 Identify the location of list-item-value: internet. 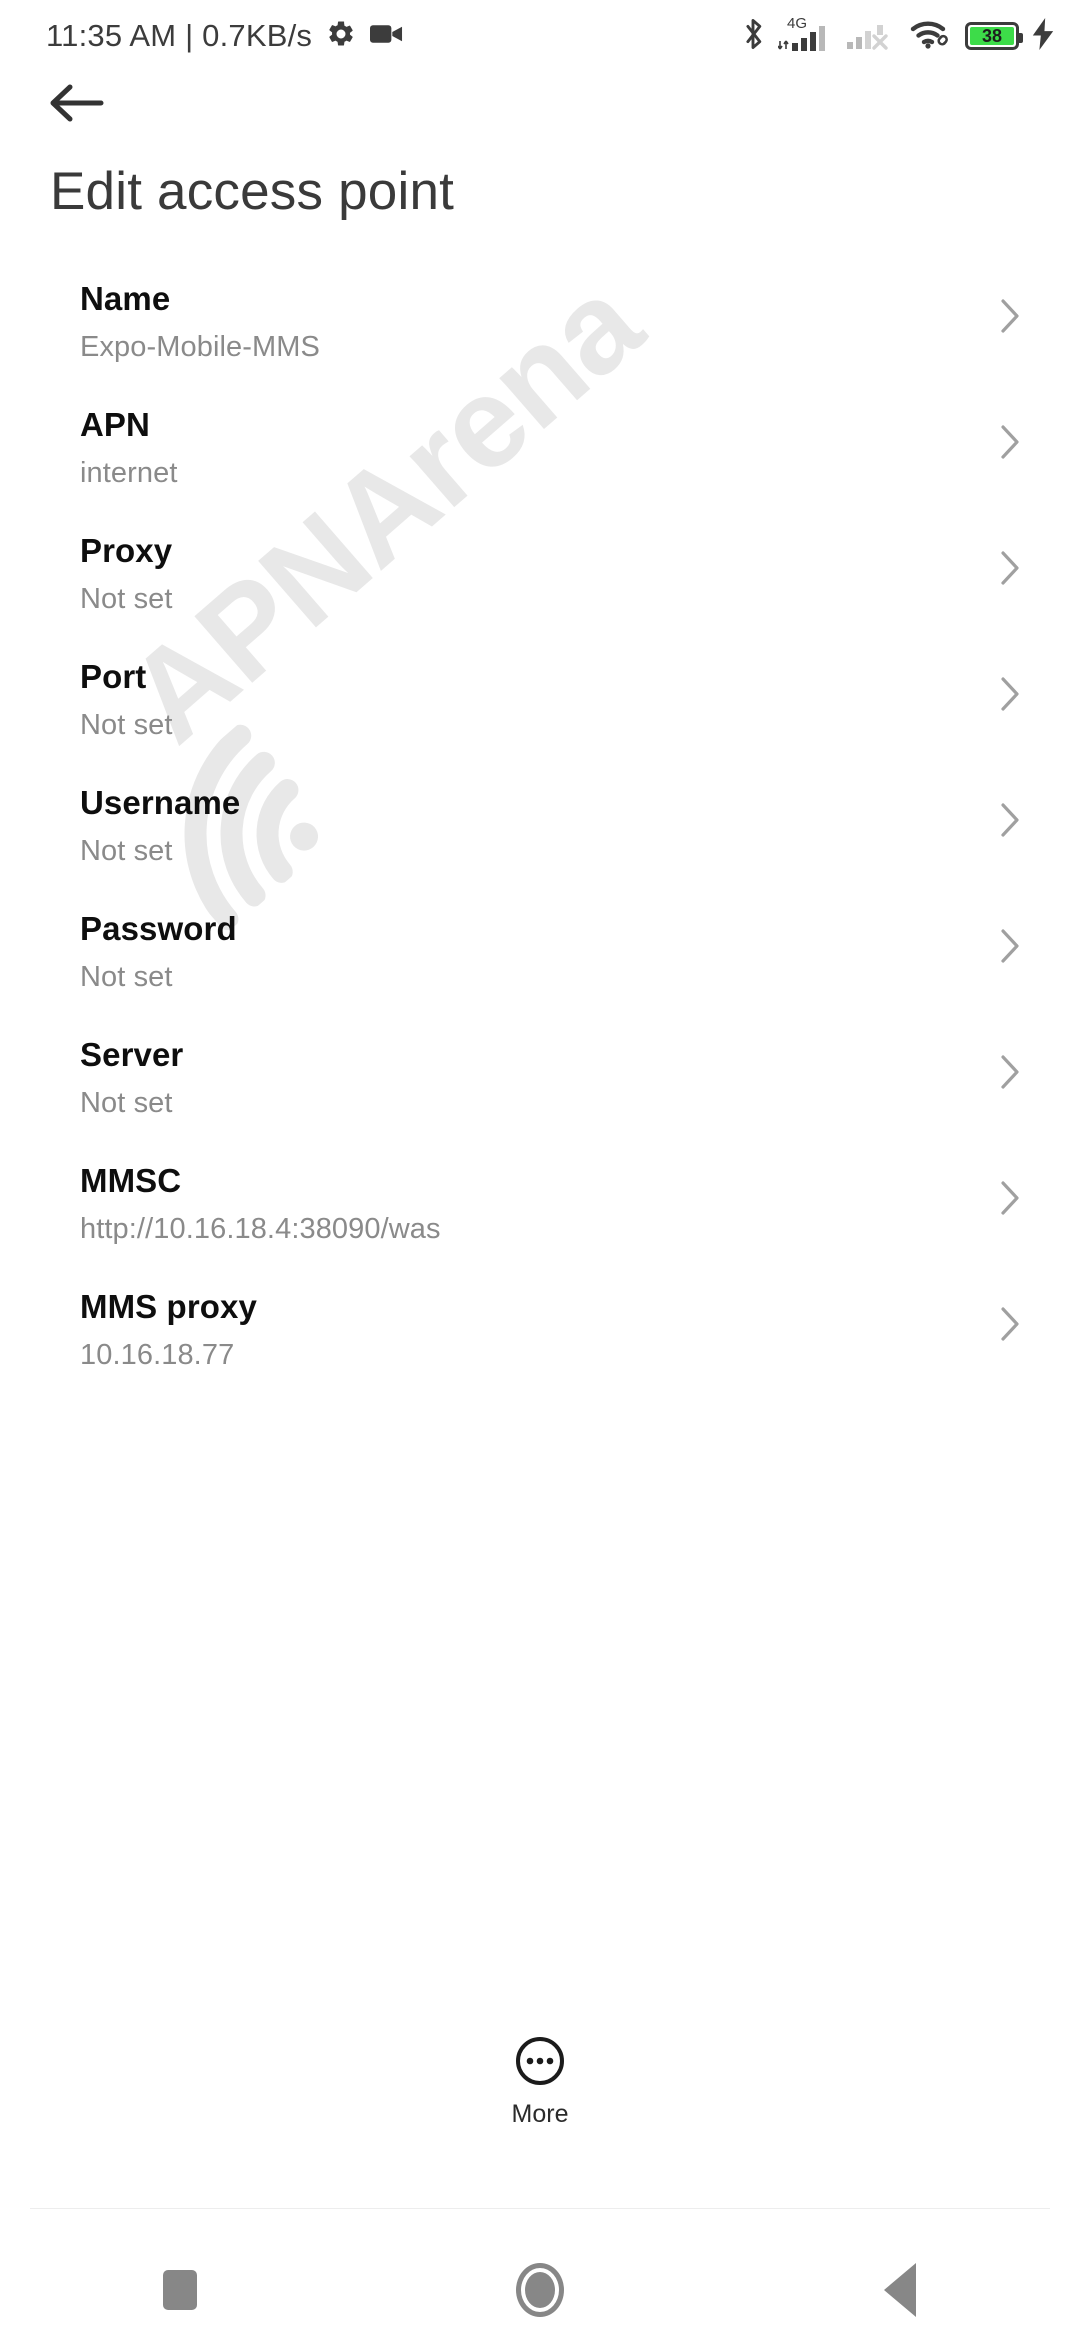
(129, 473).